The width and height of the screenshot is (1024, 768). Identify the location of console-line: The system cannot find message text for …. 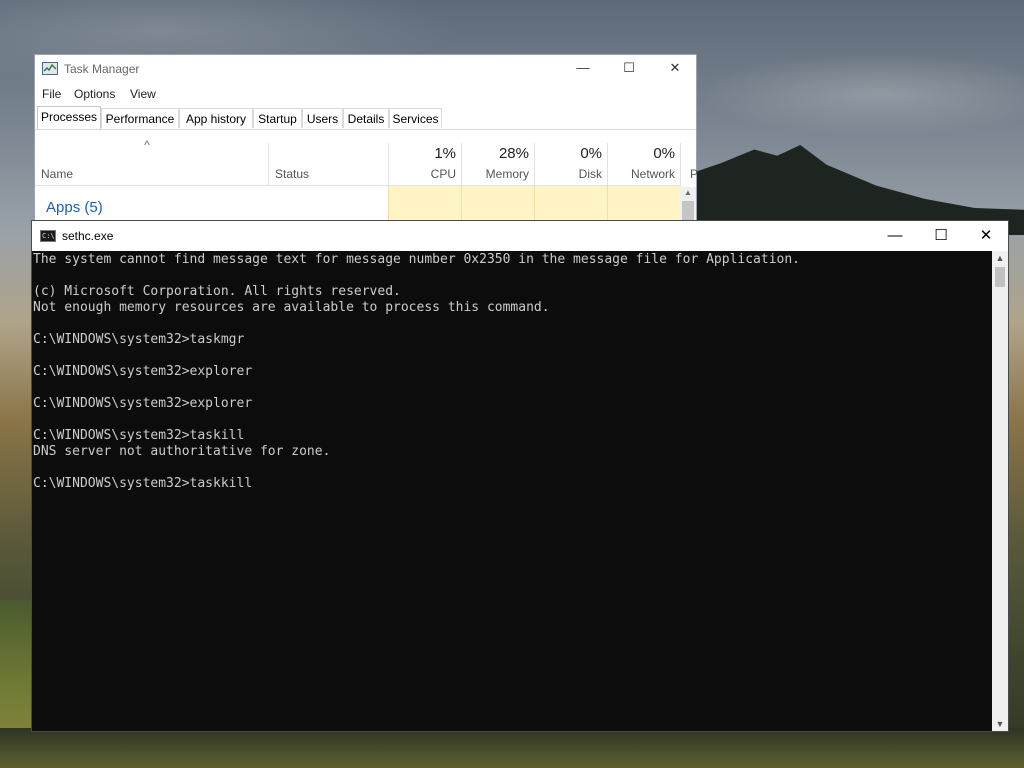
(417, 259).